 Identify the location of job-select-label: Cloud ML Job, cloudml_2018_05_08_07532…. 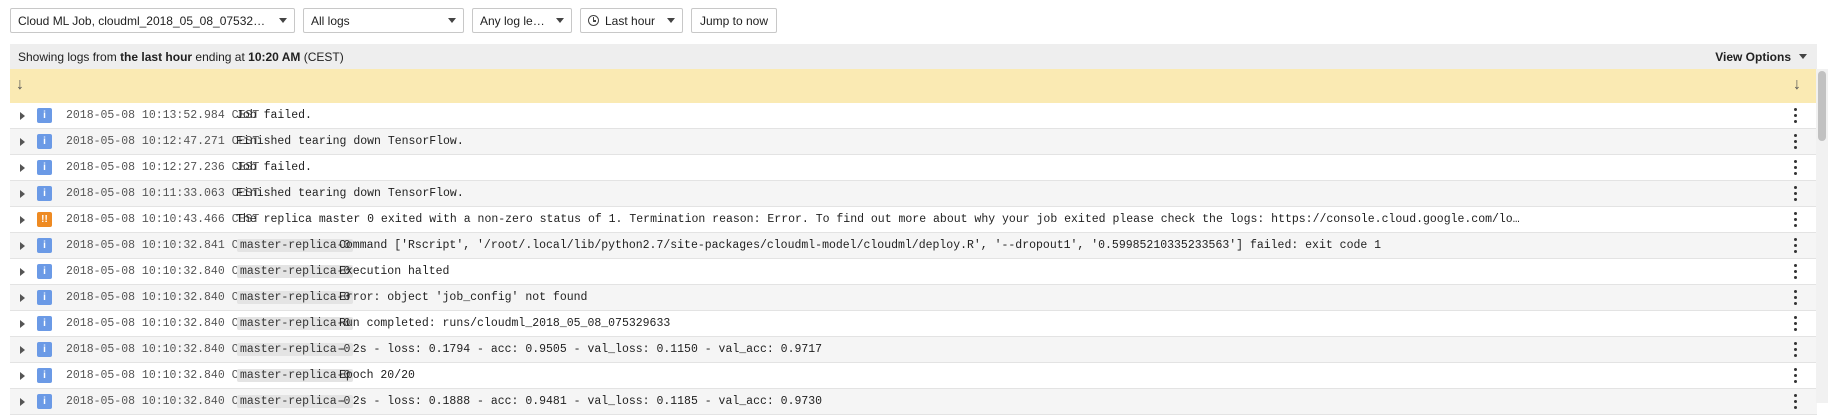
(142, 20).